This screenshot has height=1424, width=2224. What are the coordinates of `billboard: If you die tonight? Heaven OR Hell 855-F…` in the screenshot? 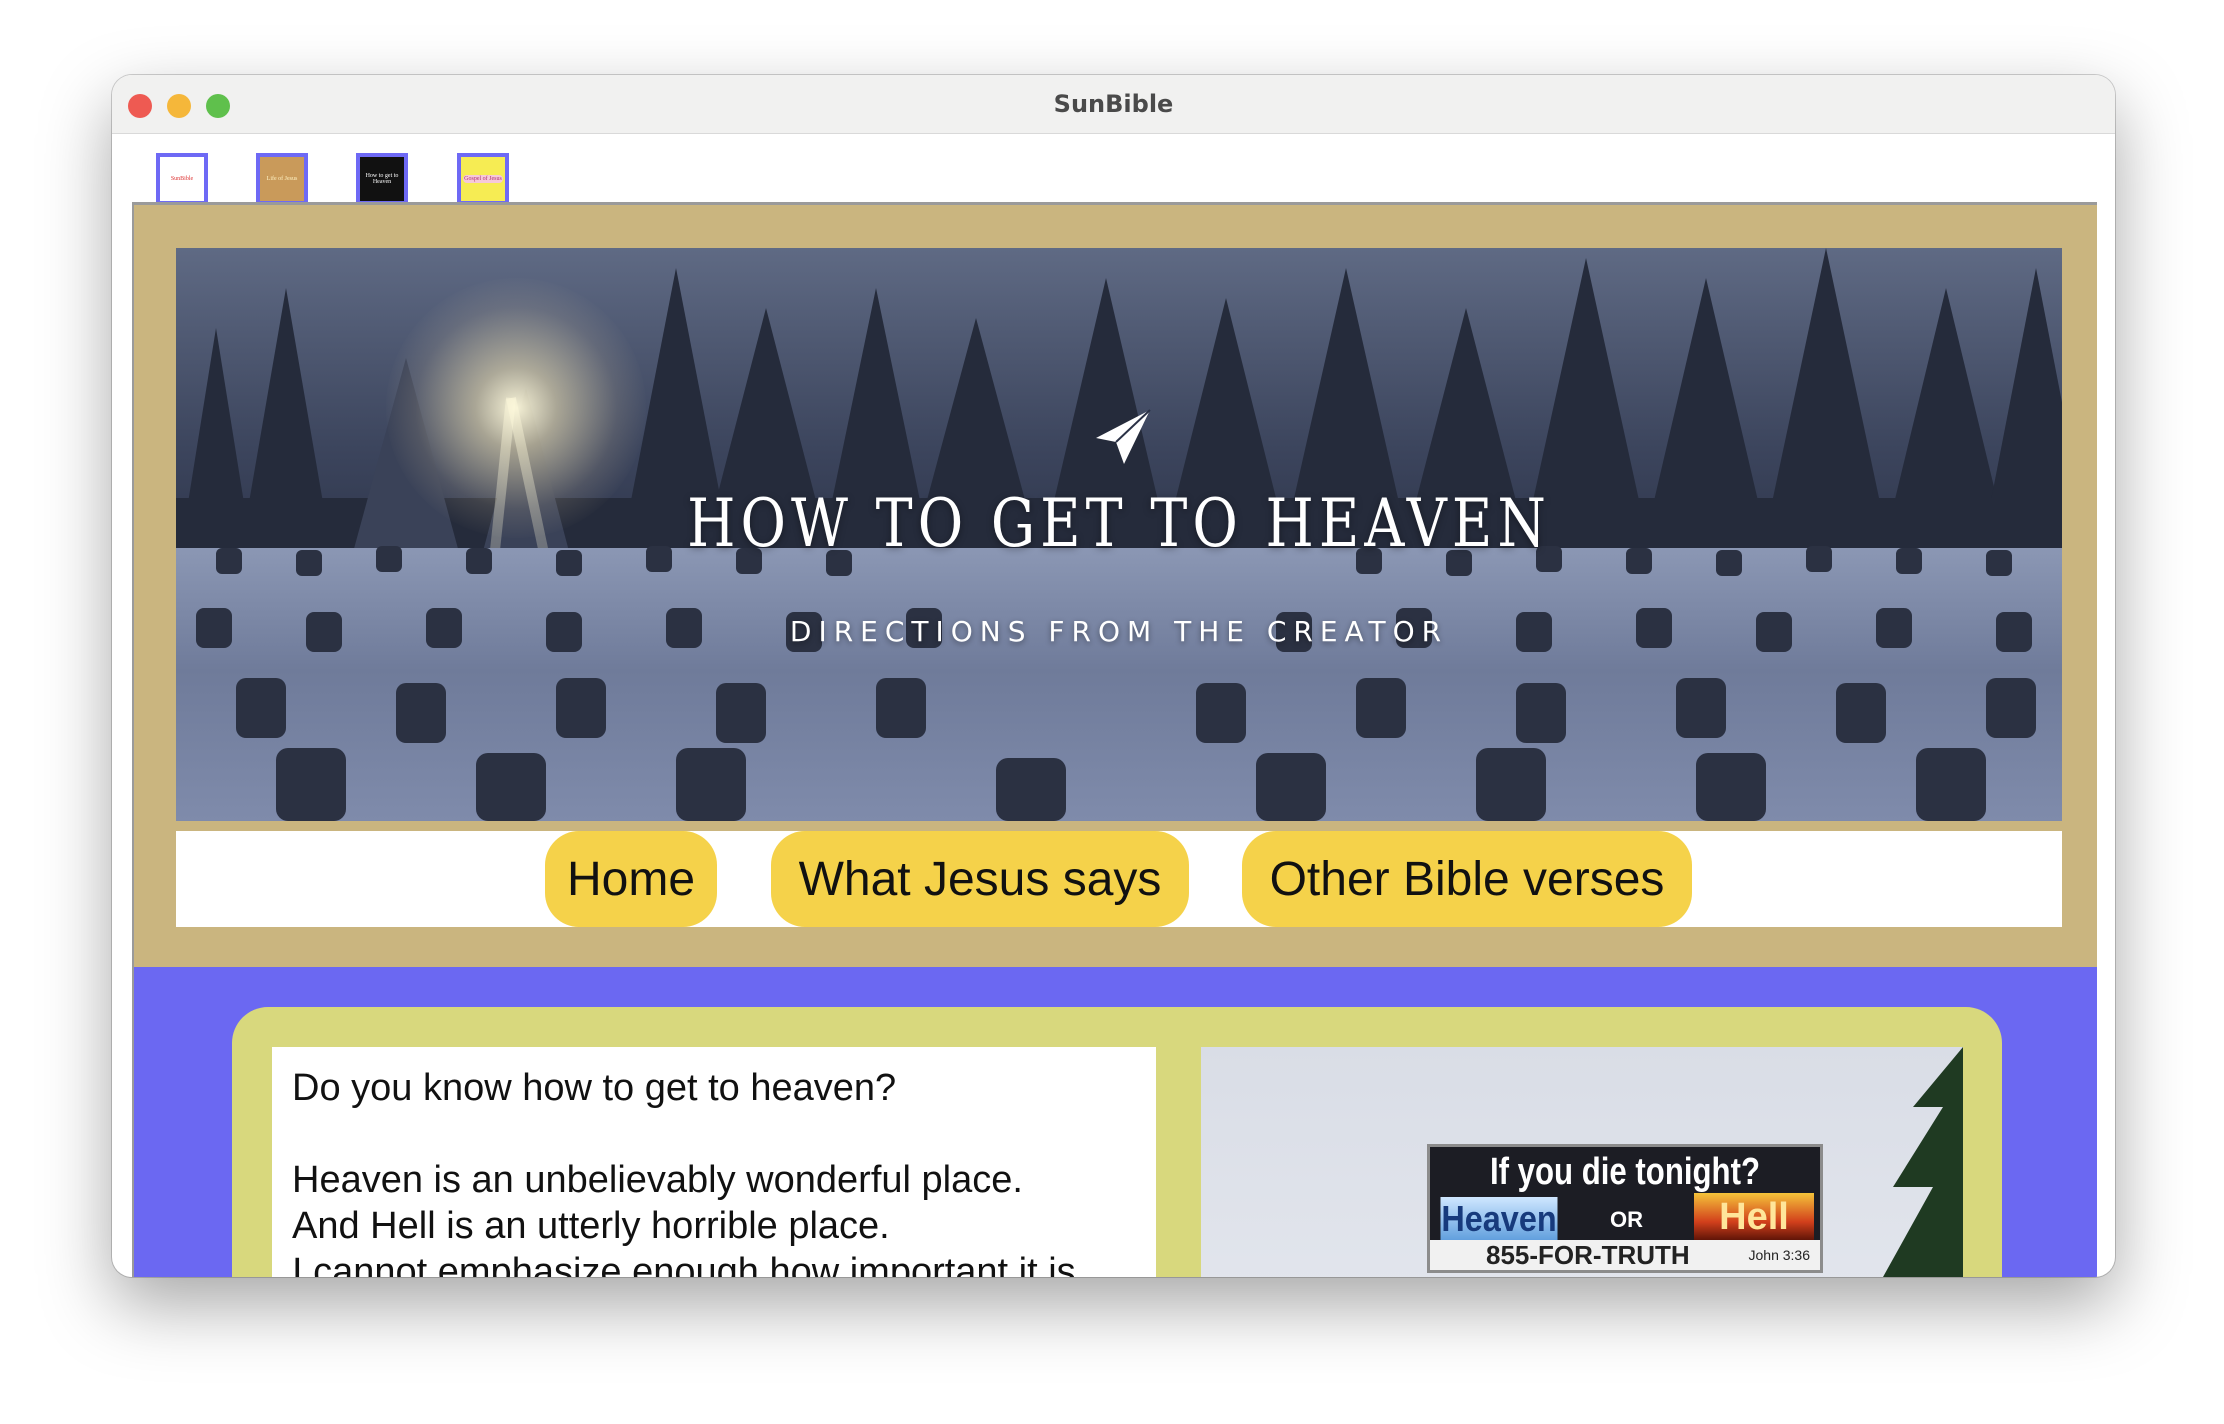 It's located at (1625, 1208).